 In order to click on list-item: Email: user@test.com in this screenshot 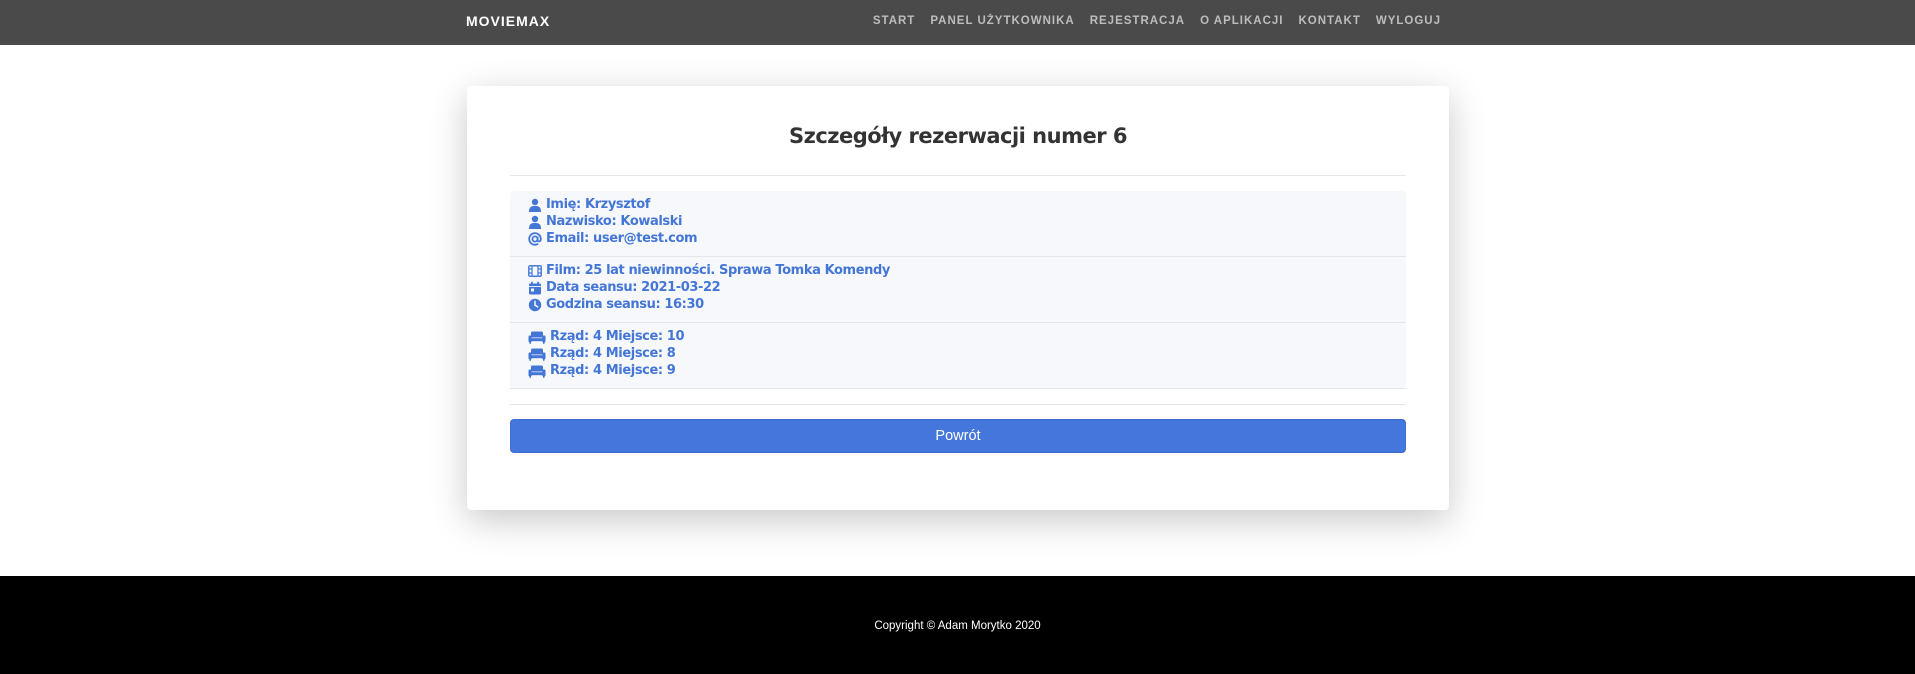, I will do `click(958, 238)`.